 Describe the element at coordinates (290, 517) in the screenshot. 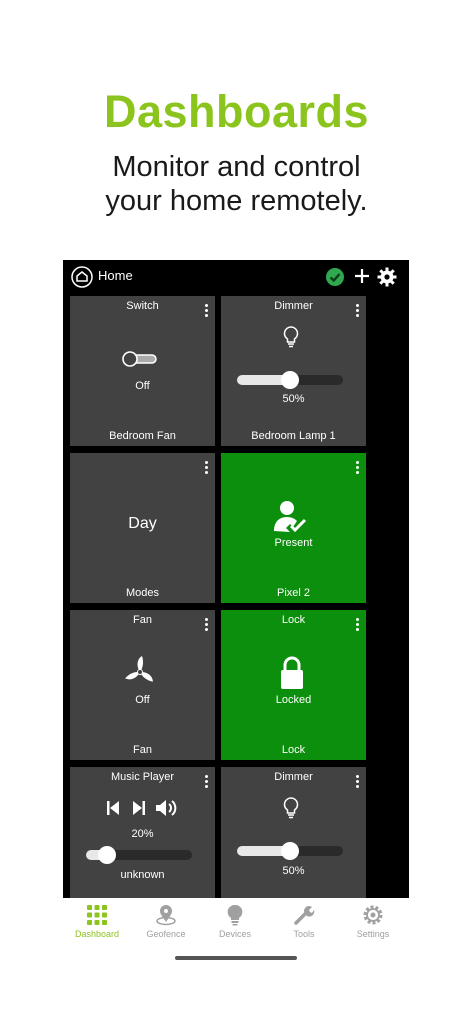

I see `presence-icon` at that location.